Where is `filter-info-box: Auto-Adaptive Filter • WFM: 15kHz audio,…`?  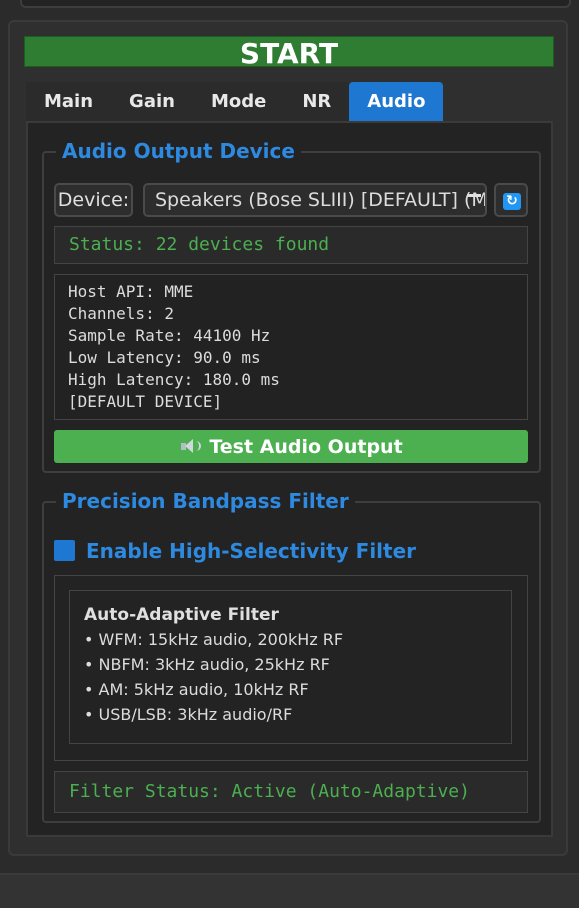 filter-info-box: Auto-Adaptive Filter • WFM: 15kHz audio,… is located at coordinates (290, 667).